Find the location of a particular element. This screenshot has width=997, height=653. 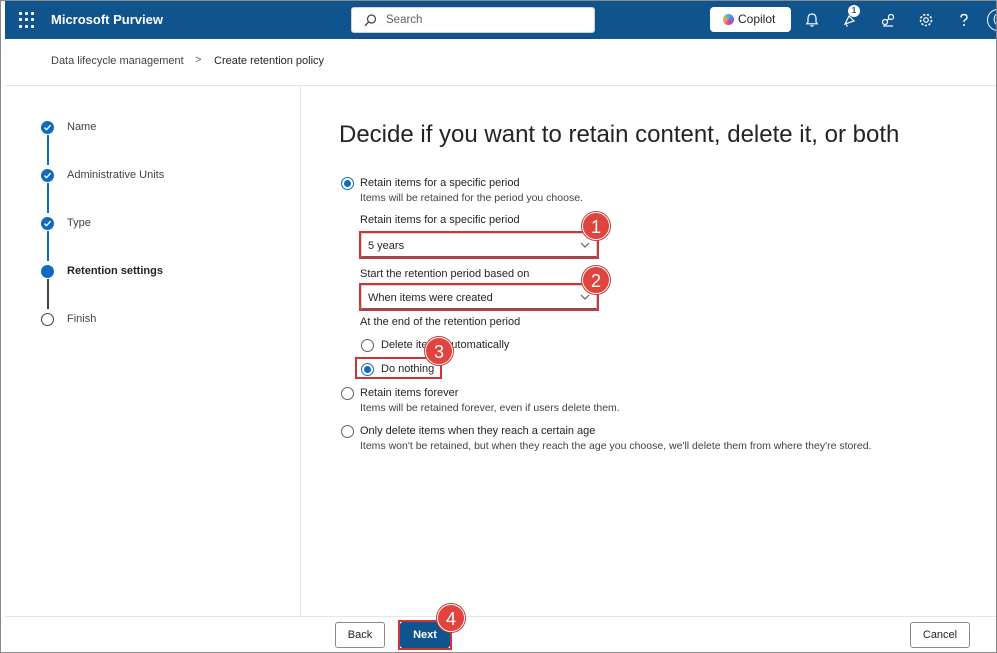

retain-specific-period-radio is located at coordinates (347, 183).